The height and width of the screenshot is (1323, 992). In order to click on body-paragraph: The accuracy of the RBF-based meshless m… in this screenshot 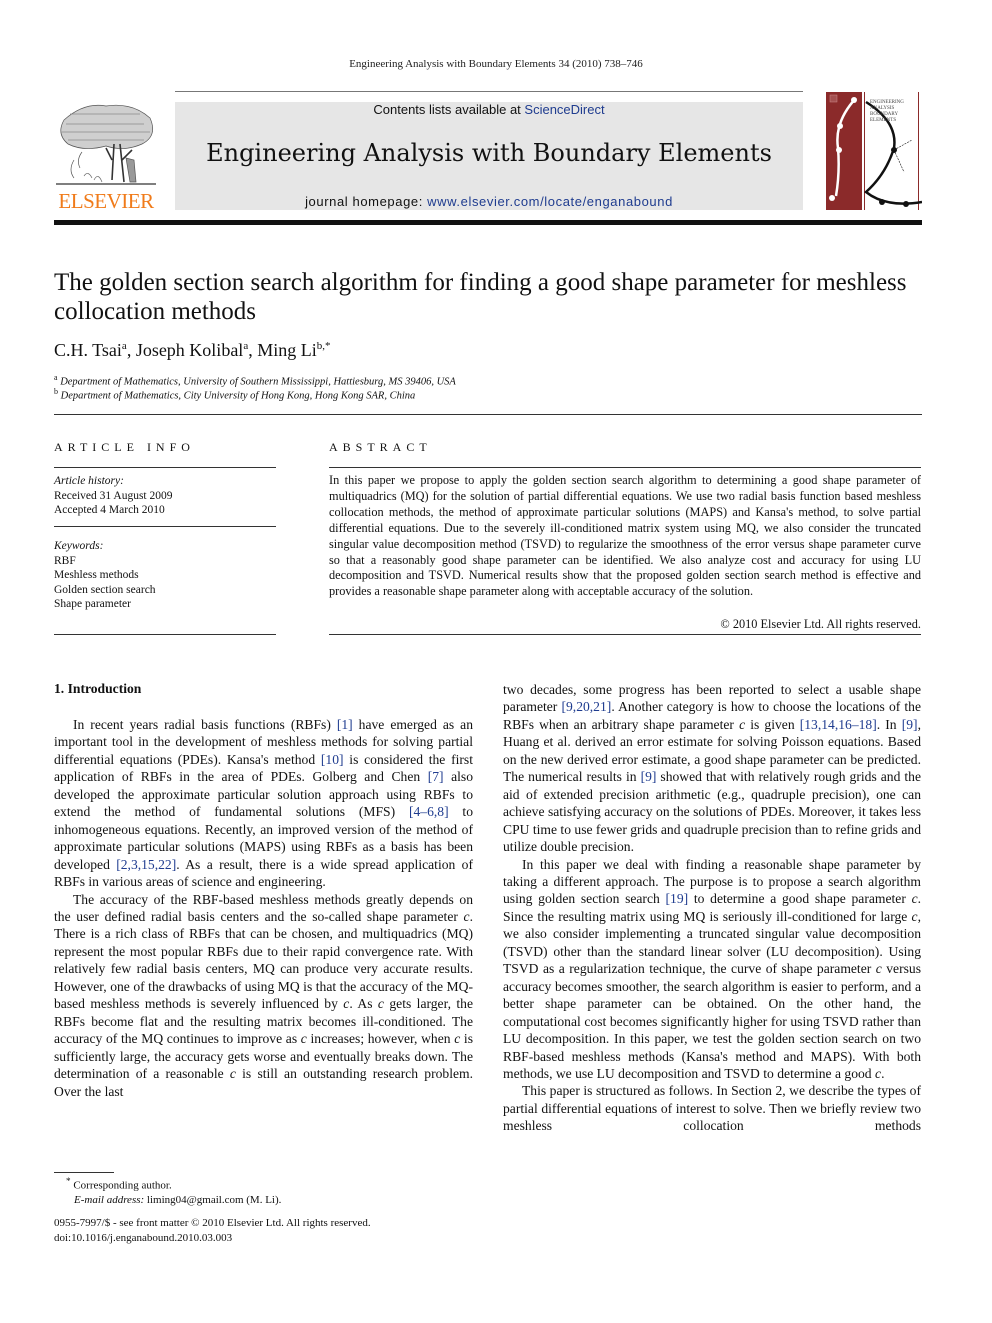, I will do `click(263, 995)`.